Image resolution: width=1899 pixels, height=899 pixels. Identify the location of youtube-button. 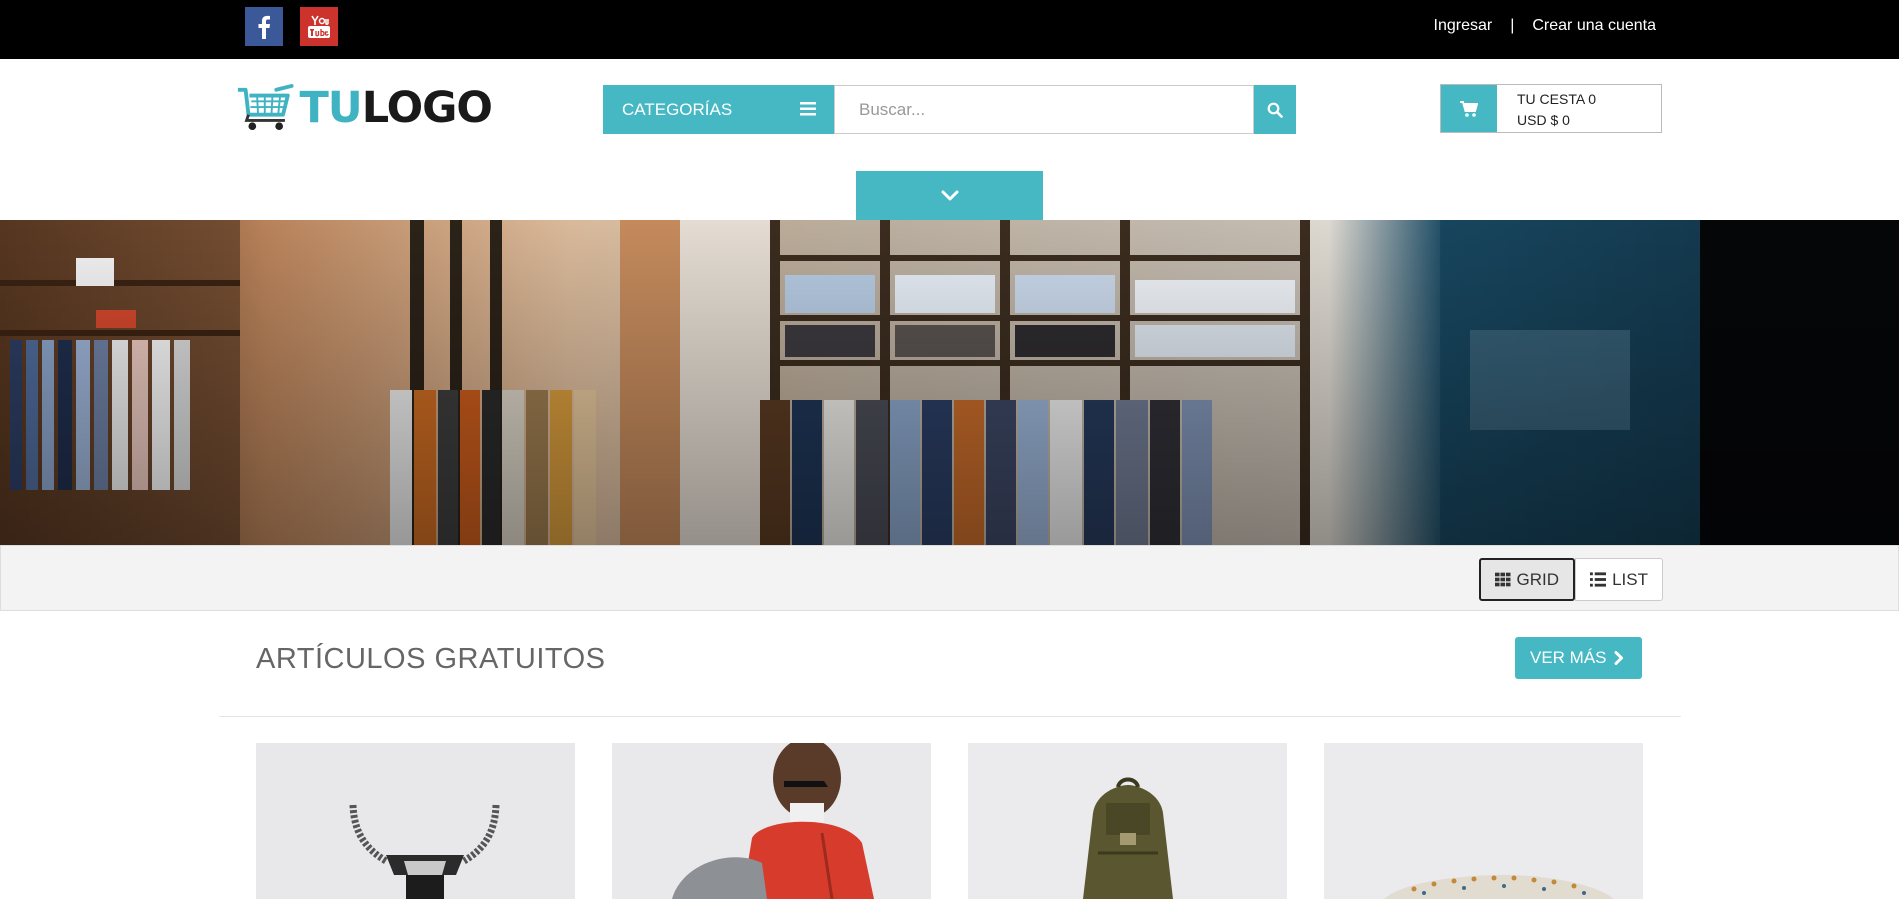
(319, 26).